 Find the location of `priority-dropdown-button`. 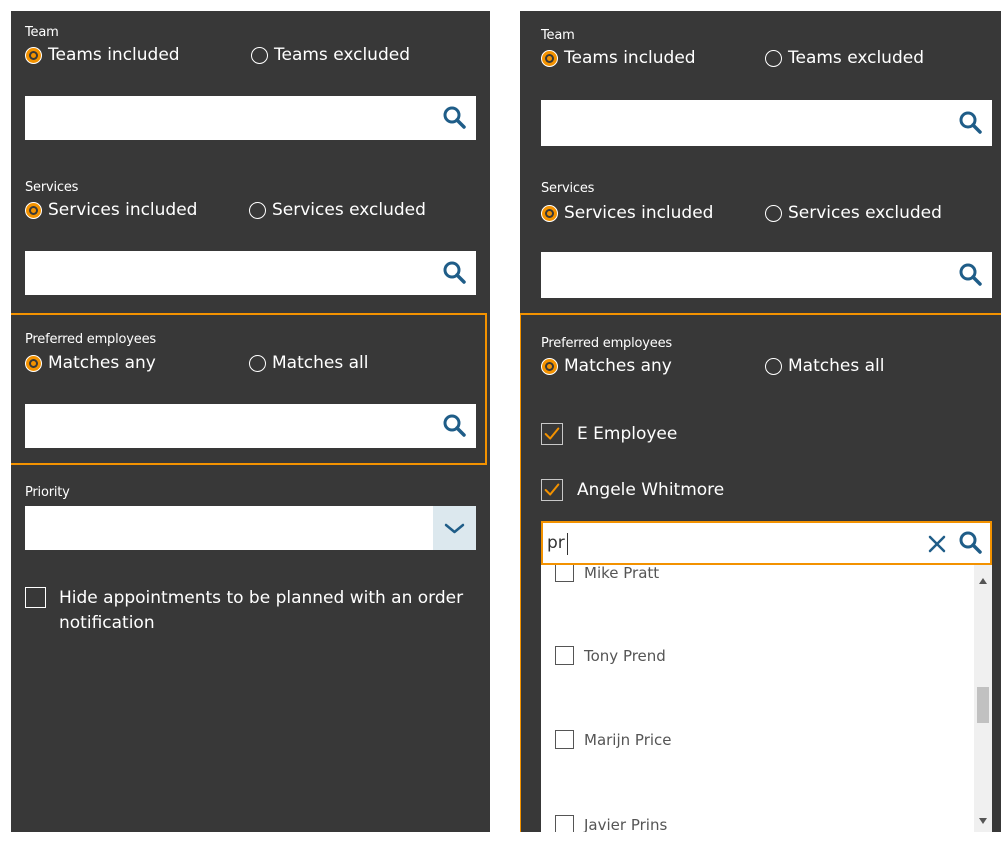

priority-dropdown-button is located at coordinates (454, 528).